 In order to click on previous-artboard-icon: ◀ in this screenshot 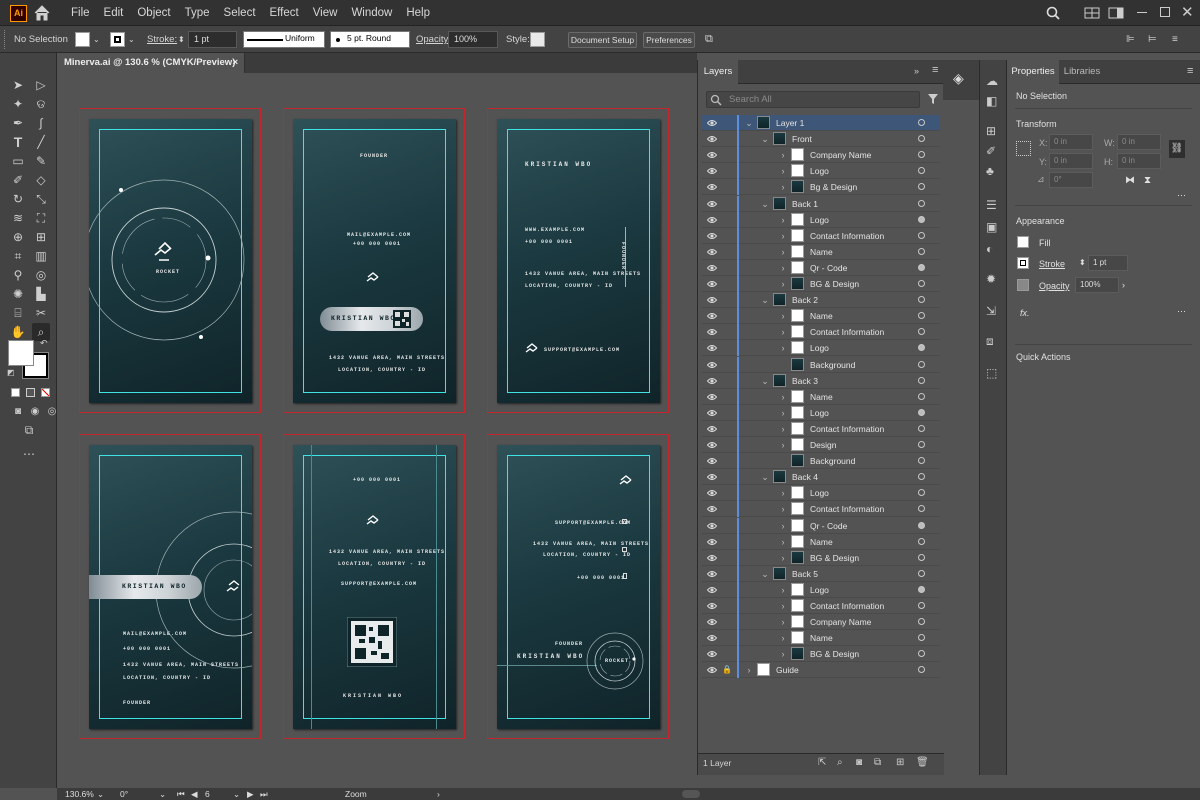, I will do `click(194, 794)`.